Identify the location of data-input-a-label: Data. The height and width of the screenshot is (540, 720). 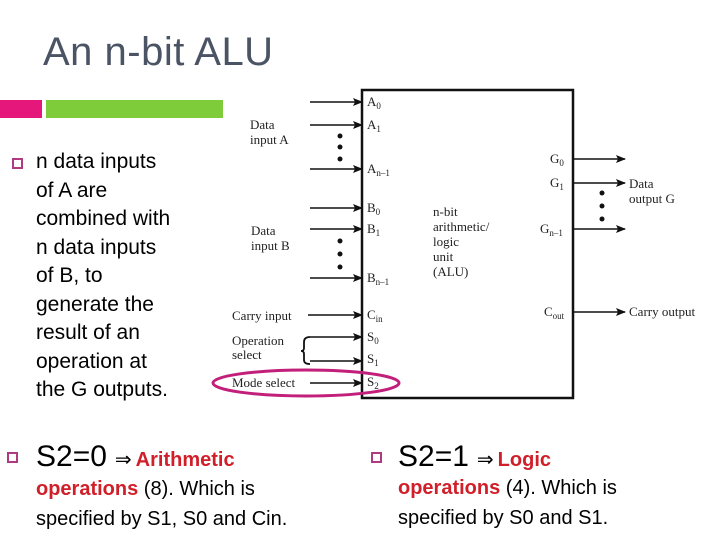
(262, 124).